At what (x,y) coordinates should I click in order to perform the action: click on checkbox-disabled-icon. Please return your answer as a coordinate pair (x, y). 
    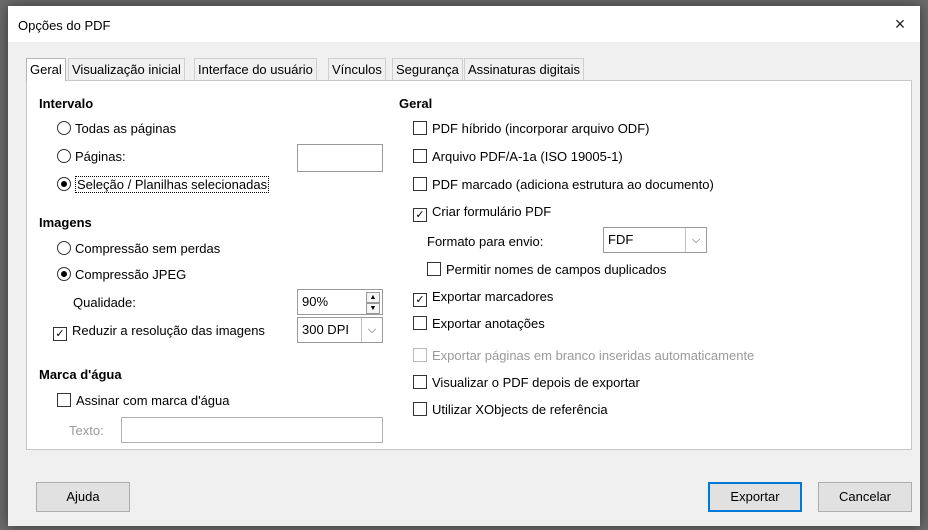
    Looking at the image, I should click on (420, 355).